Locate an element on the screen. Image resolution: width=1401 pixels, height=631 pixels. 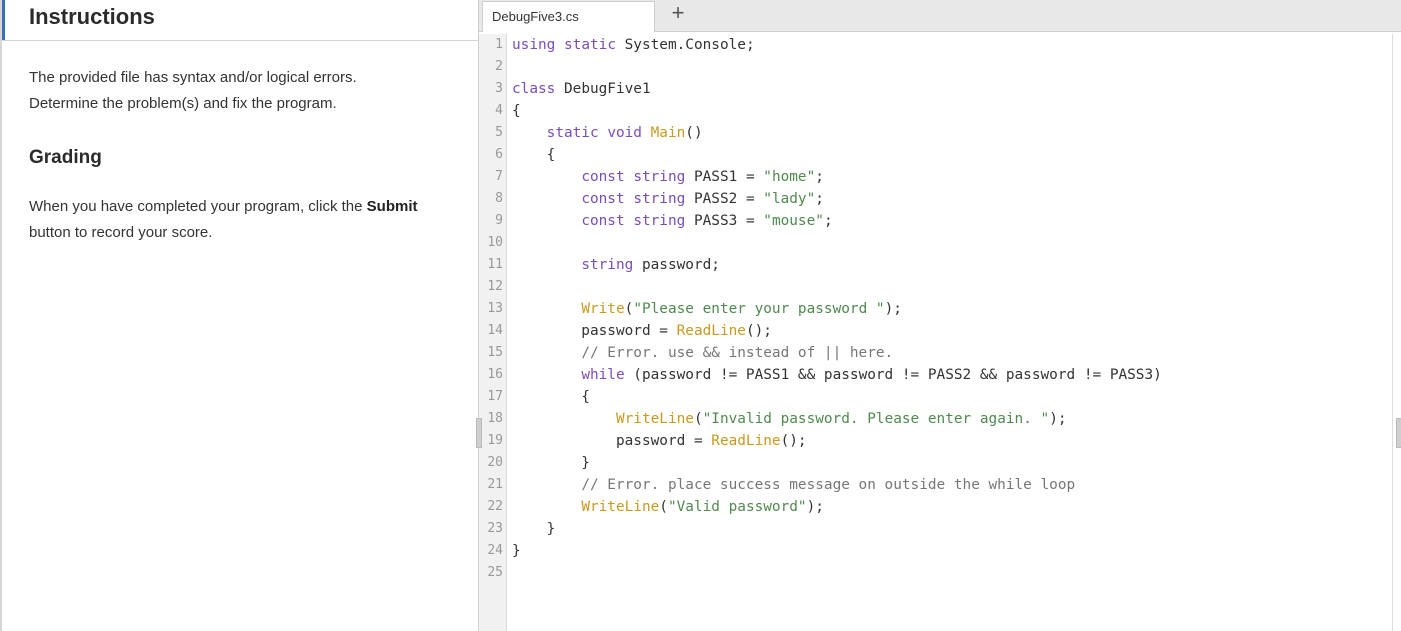
line-number: 14 is located at coordinates (495, 330).